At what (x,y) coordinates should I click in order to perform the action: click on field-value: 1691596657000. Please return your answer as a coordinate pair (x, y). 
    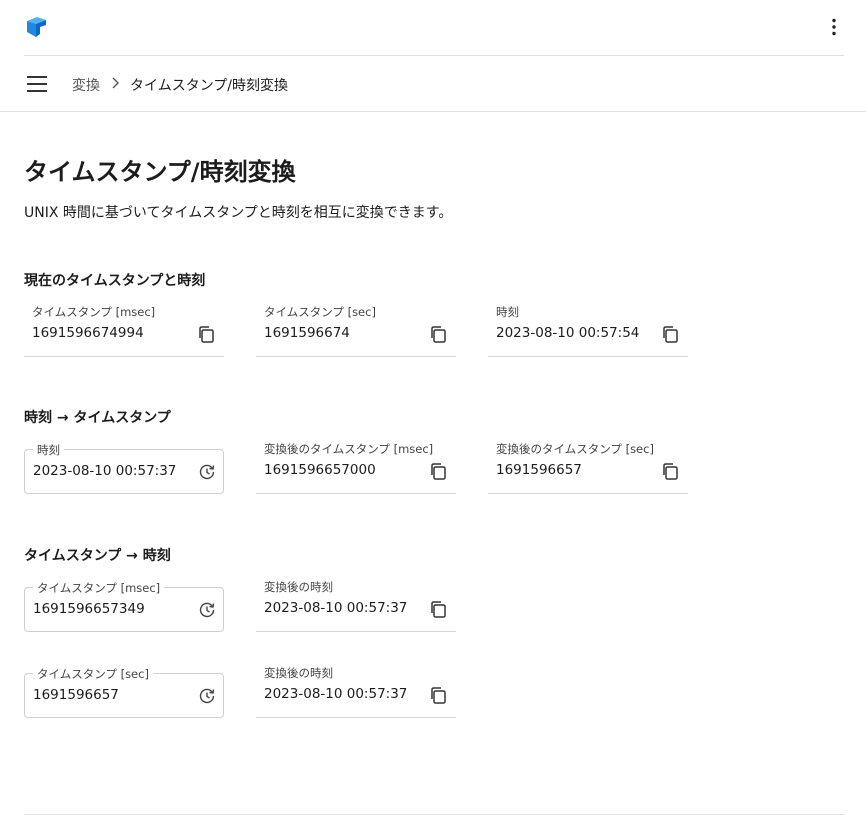
    Looking at the image, I should click on (320, 470).